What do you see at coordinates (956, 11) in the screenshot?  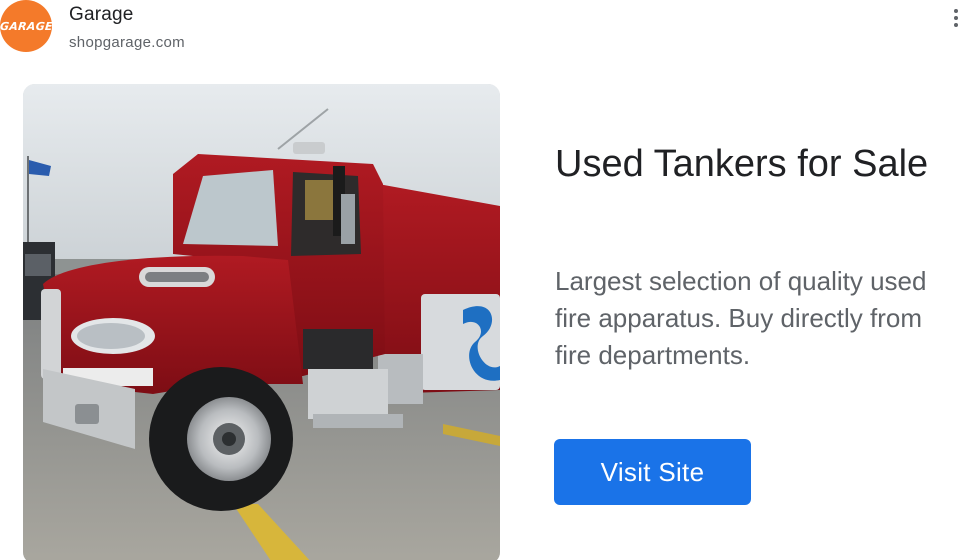 I see `more-vert-icon` at bounding box center [956, 11].